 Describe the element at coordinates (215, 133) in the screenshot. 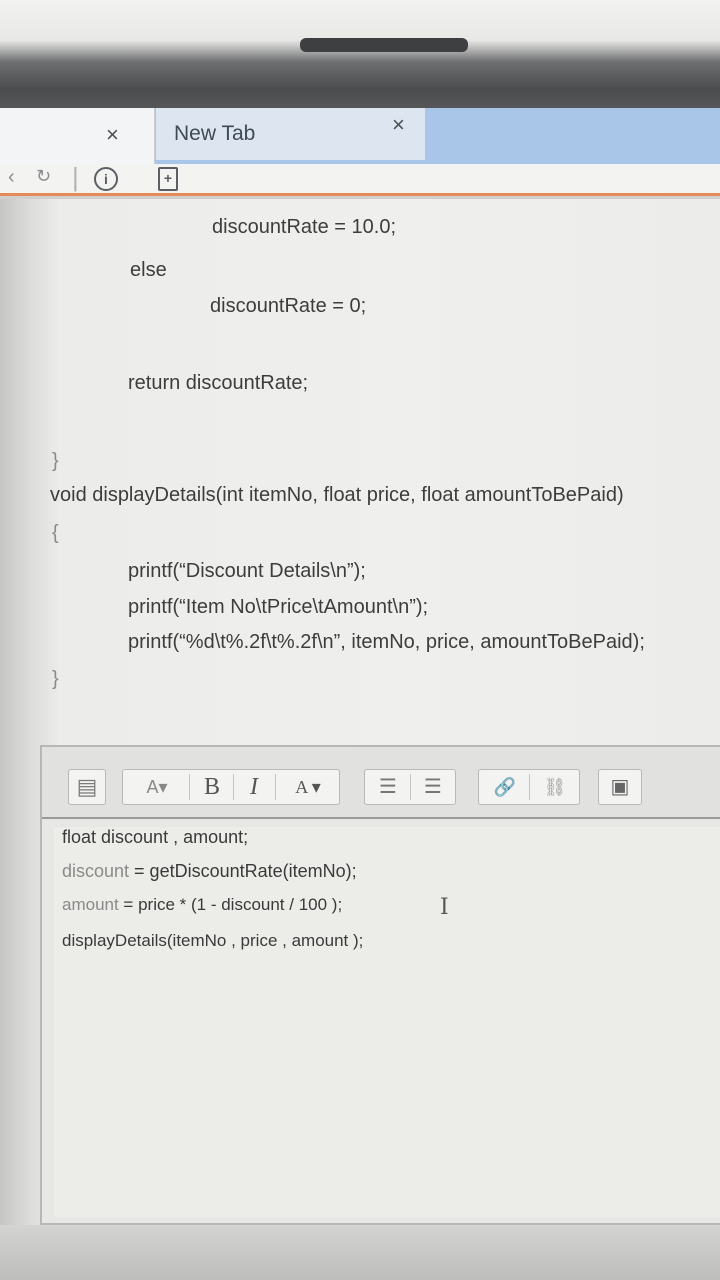

I see `tab-title: New Tab` at that location.